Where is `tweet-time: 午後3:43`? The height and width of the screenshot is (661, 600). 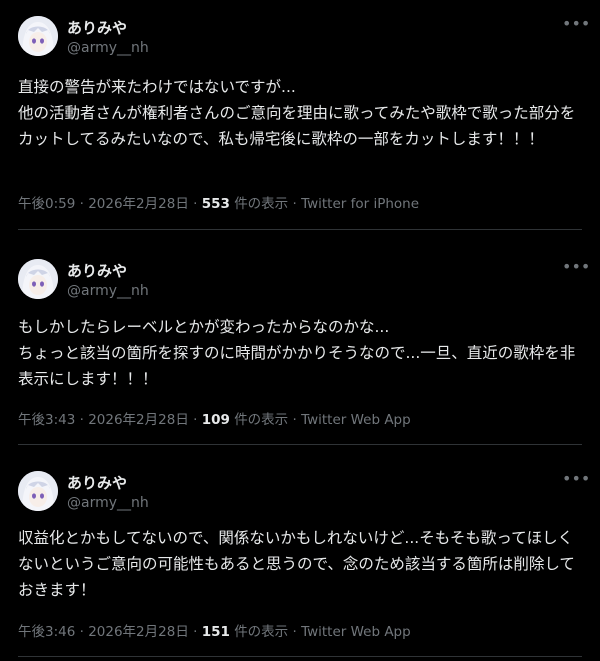 tweet-time: 午後3:43 is located at coordinates (46, 420).